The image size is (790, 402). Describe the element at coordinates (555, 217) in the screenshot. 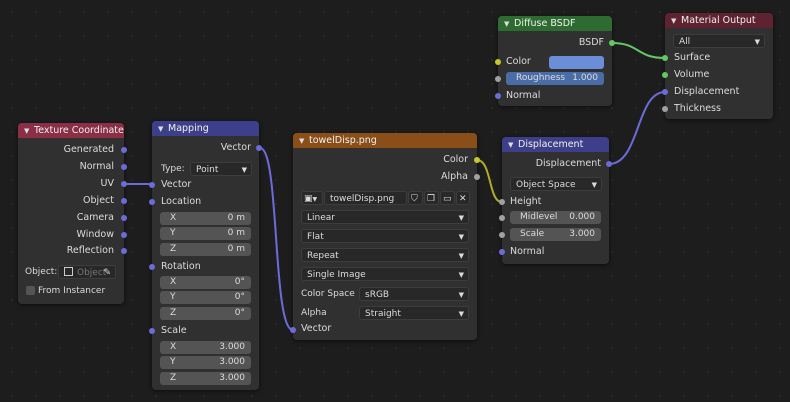

I see `midlevel-field: Midlevel 0.000` at that location.